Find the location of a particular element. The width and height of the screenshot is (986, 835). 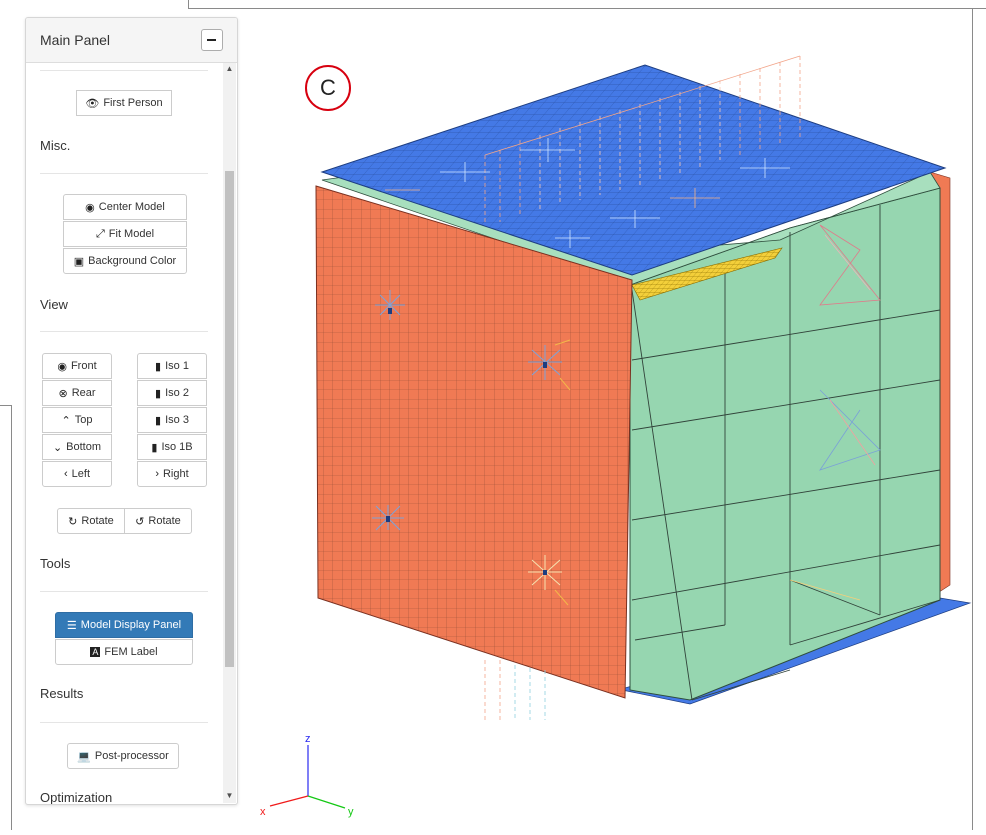

background-color-button: ▣ Background Color is located at coordinates (125, 261).